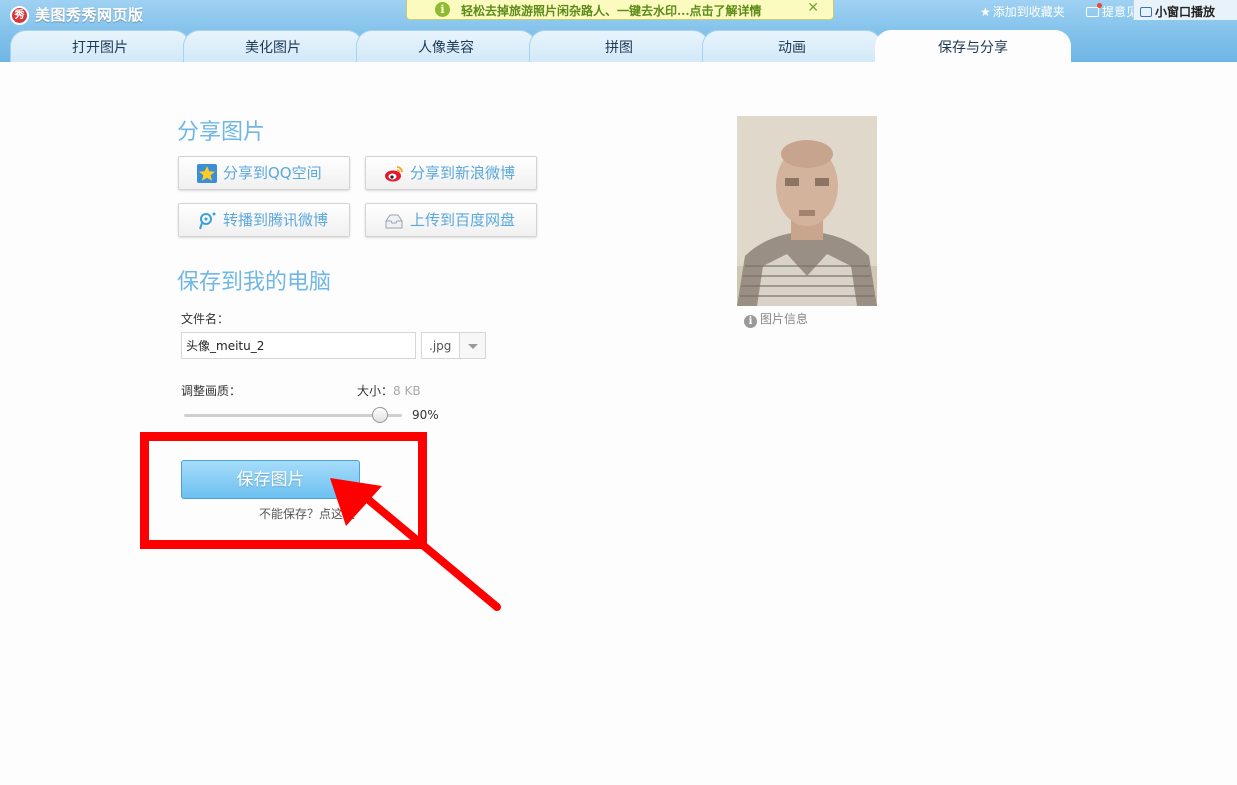  What do you see at coordinates (254, 282) in the screenshot?
I see `save-section-title: 保存到我的电脑` at bounding box center [254, 282].